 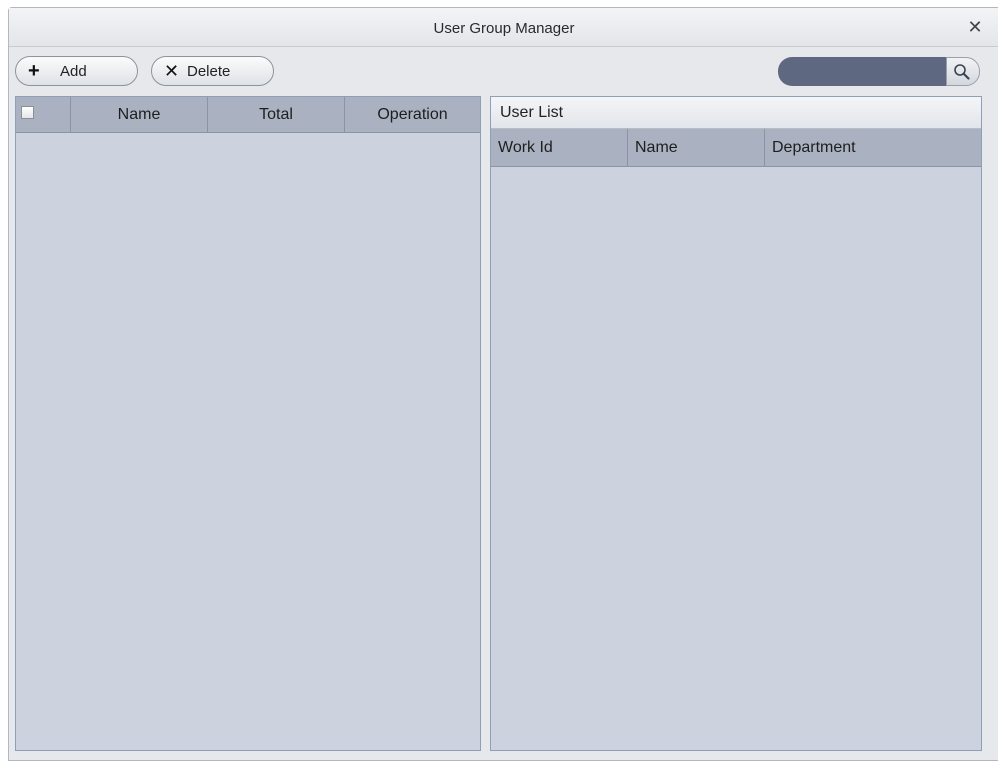 I want to click on add-button-label: Add, so click(x=73, y=71).